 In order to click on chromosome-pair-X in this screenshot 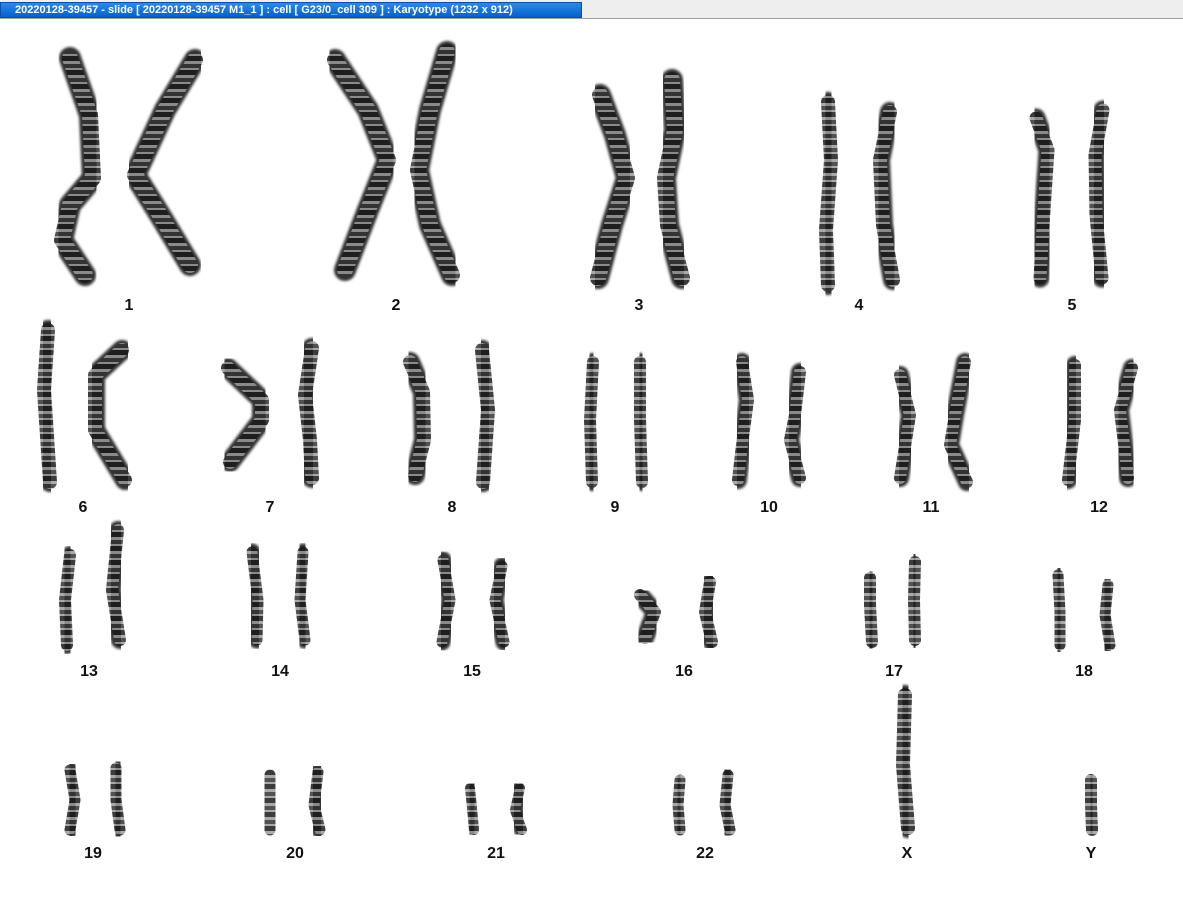, I will do `click(905, 761)`.